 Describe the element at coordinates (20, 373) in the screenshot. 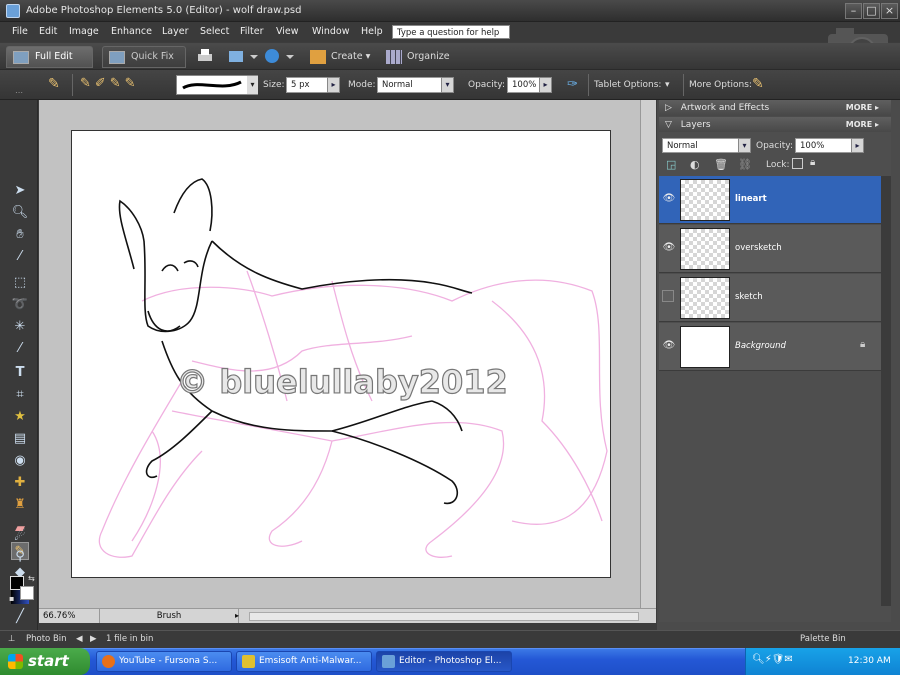

I see `type-tool-icon: T` at that location.